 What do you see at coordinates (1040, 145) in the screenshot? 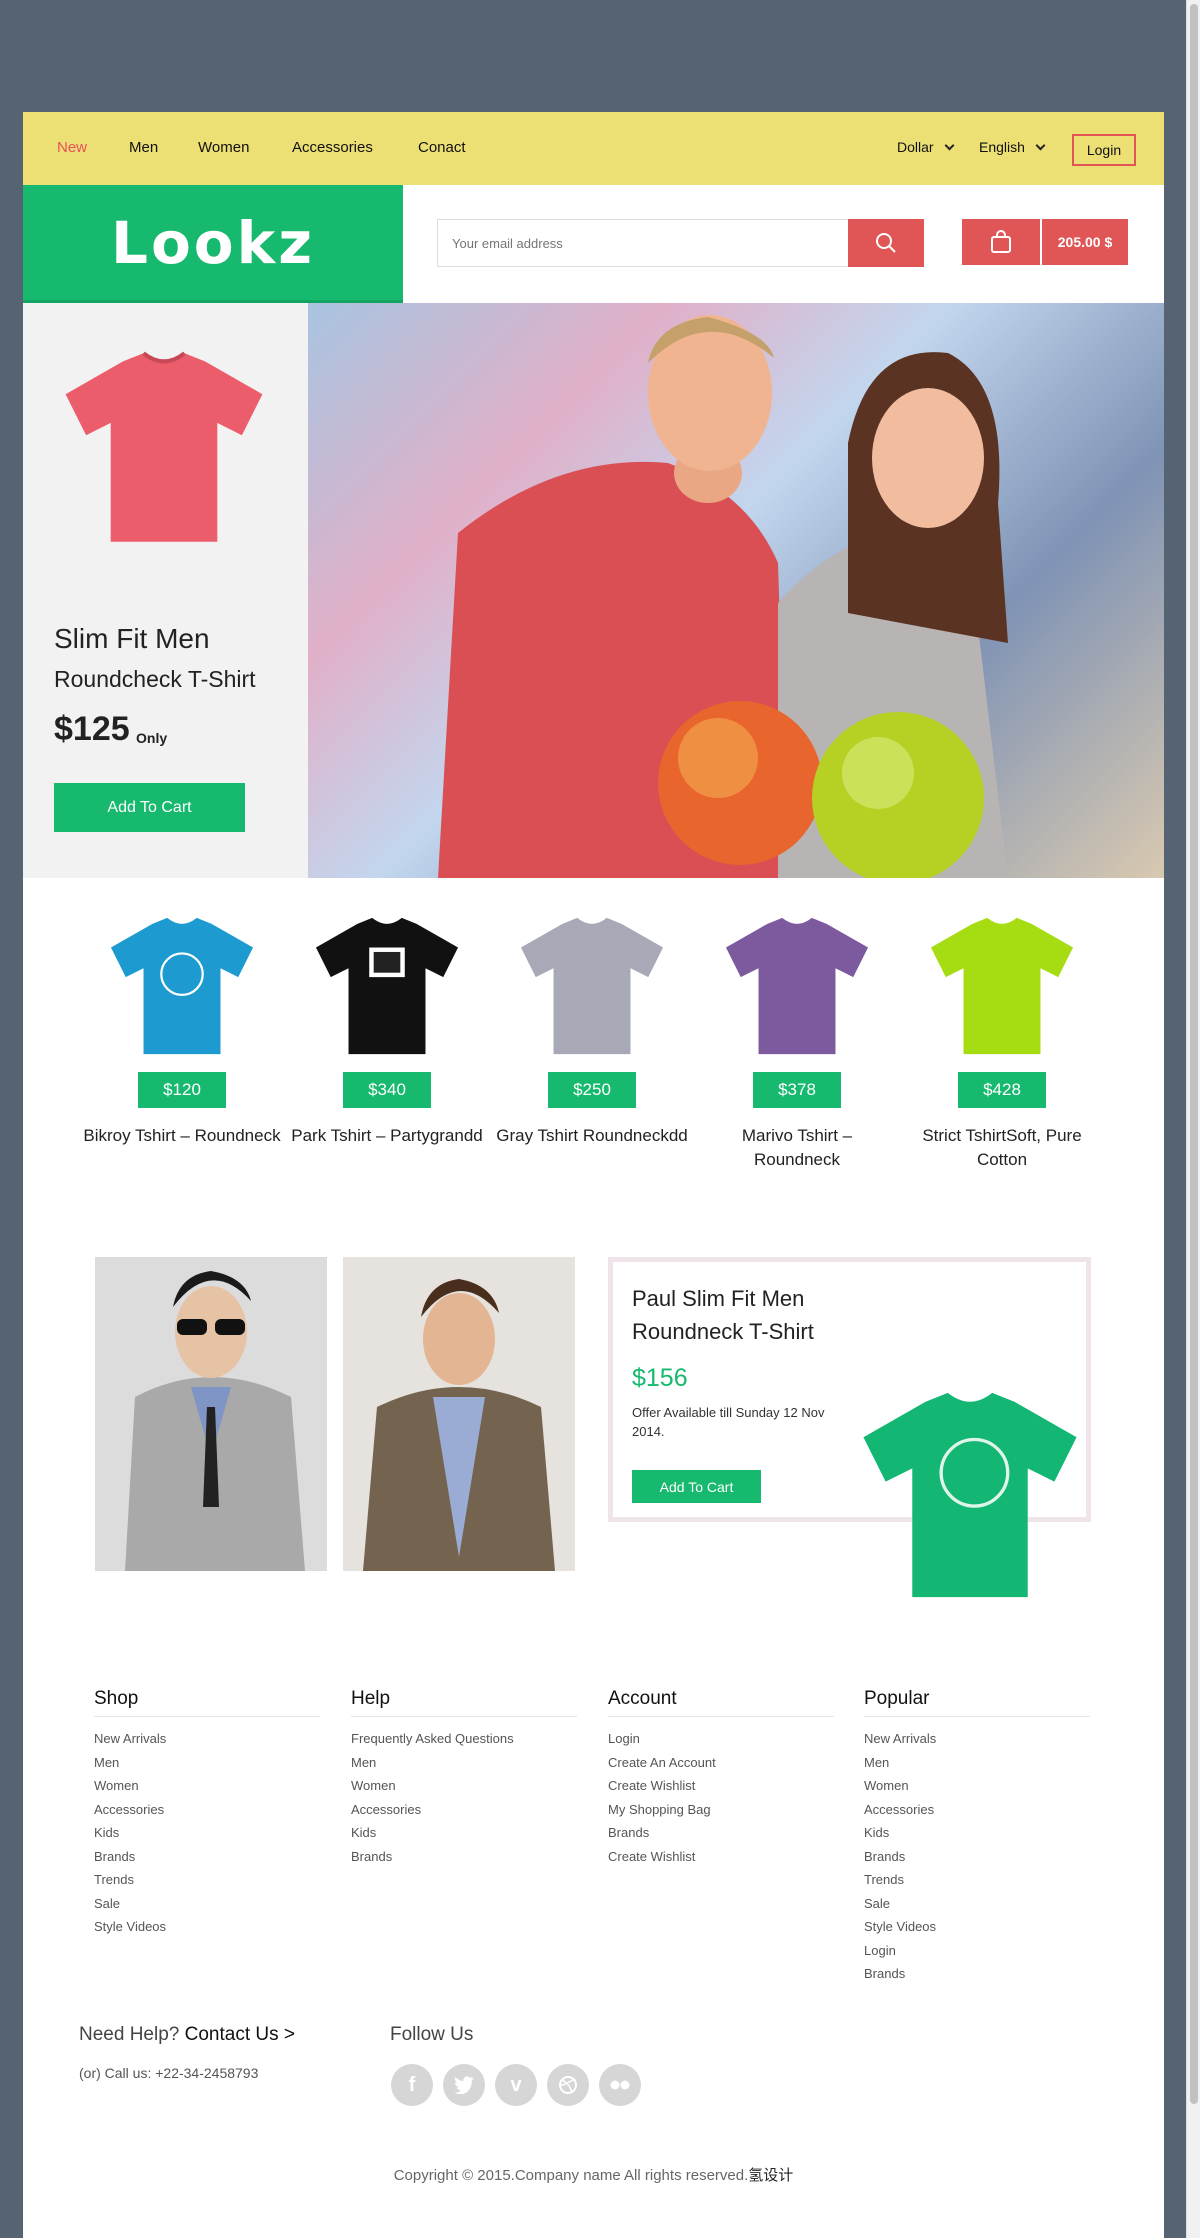
I see `chevron-down-icon` at bounding box center [1040, 145].